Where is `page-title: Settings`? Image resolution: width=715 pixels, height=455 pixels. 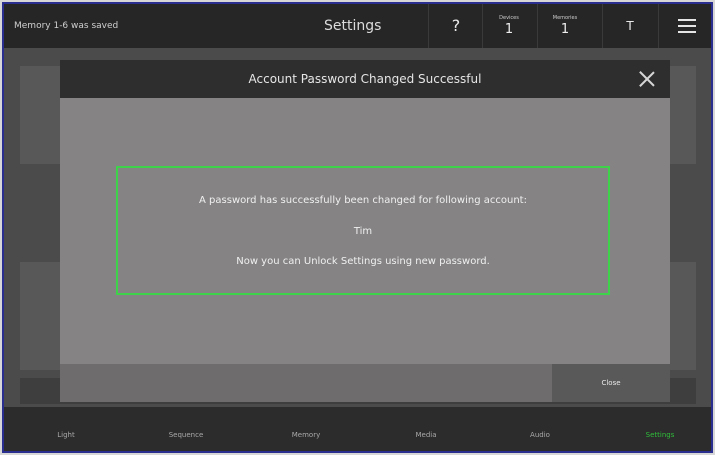 page-title: Settings is located at coordinates (353, 26).